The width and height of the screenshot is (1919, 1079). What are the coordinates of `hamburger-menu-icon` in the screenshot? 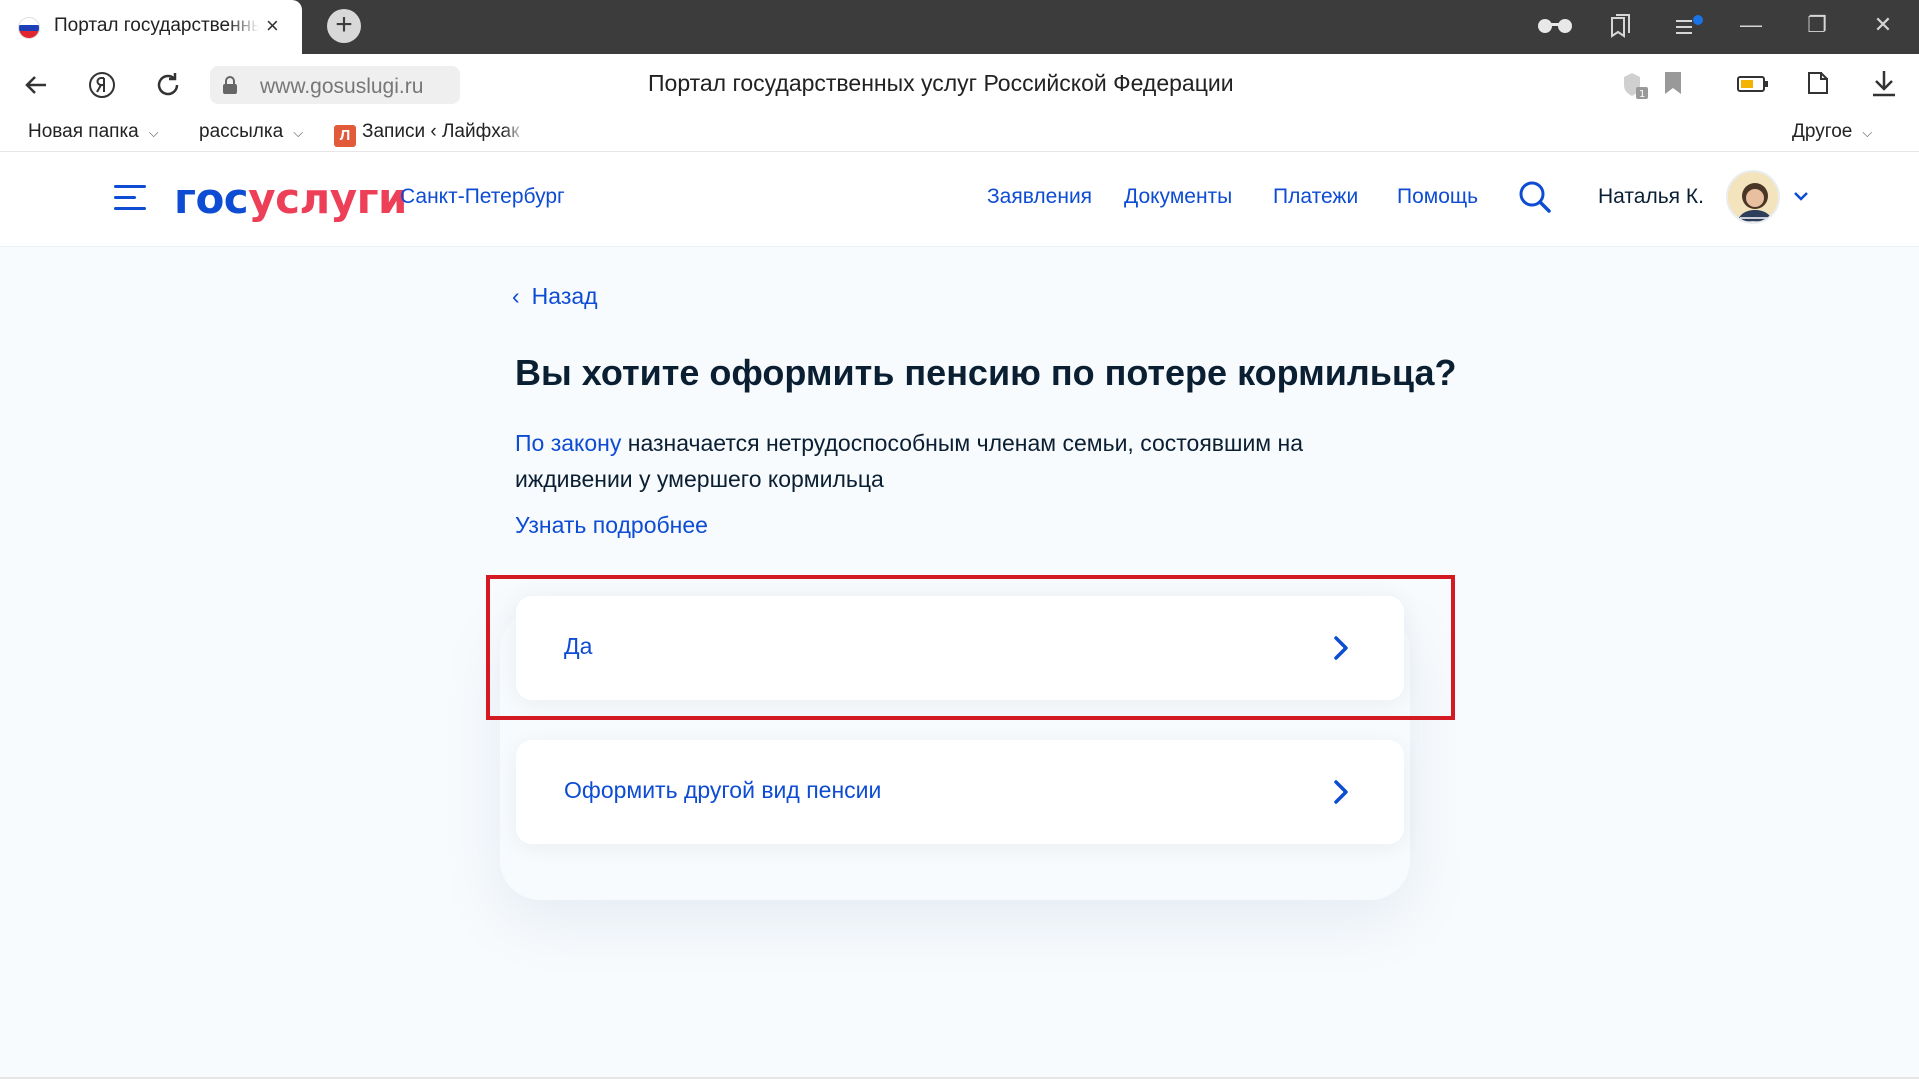 It's located at (130, 198).